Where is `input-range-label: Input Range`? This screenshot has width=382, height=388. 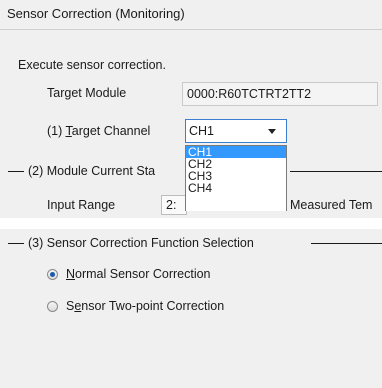 input-range-label: Input Range is located at coordinates (81, 205).